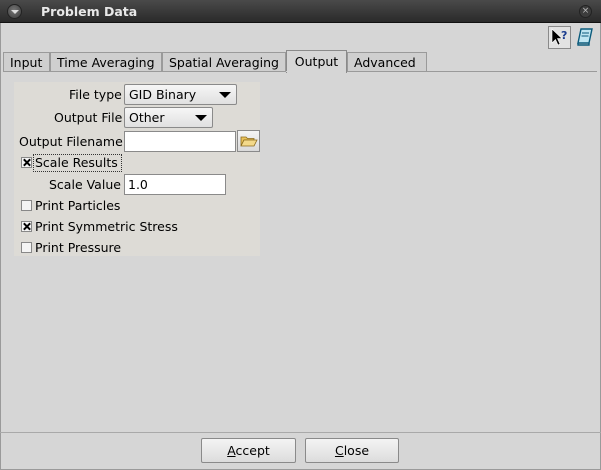 This screenshot has height=470, width=601. I want to click on close-label: lose, so click(356, 450).